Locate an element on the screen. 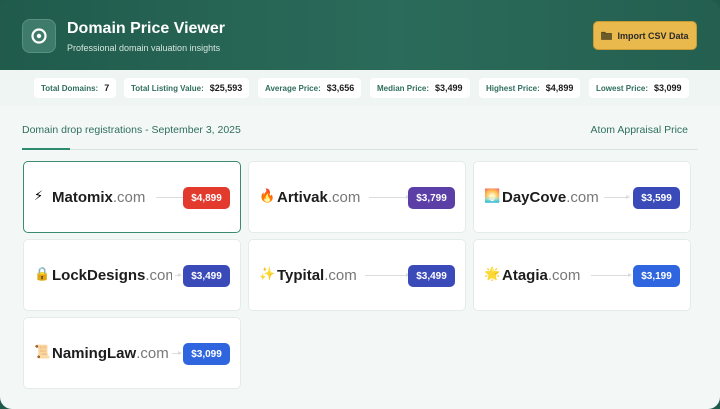 The image size is (720, 409). stat-value: $3,499 is located at coordinates (449, 88).